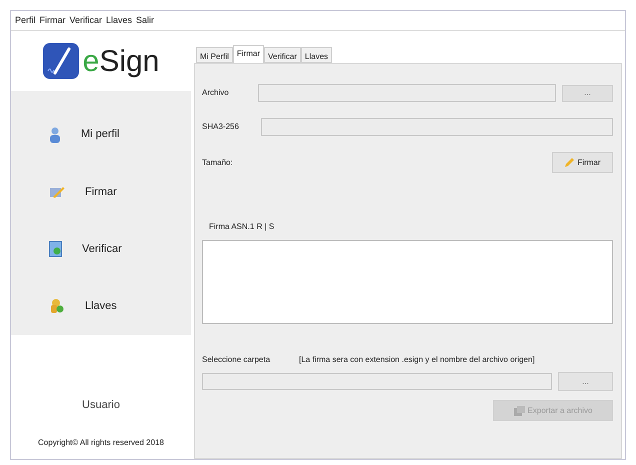  I want to click on menu-item: Perfil, so click(25, 21).